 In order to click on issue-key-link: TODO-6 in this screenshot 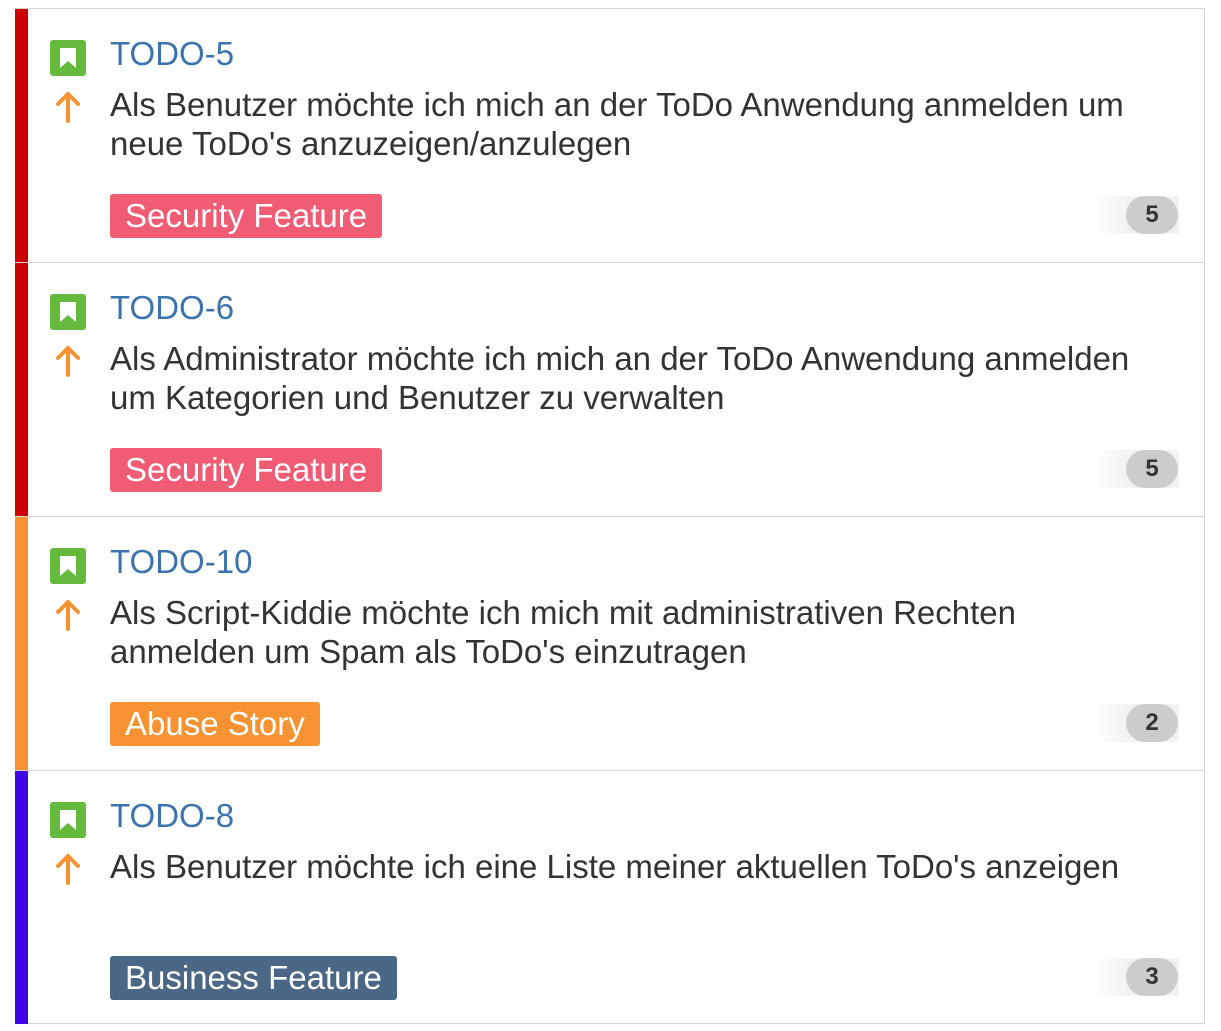, I will do `click(172, 308)`.